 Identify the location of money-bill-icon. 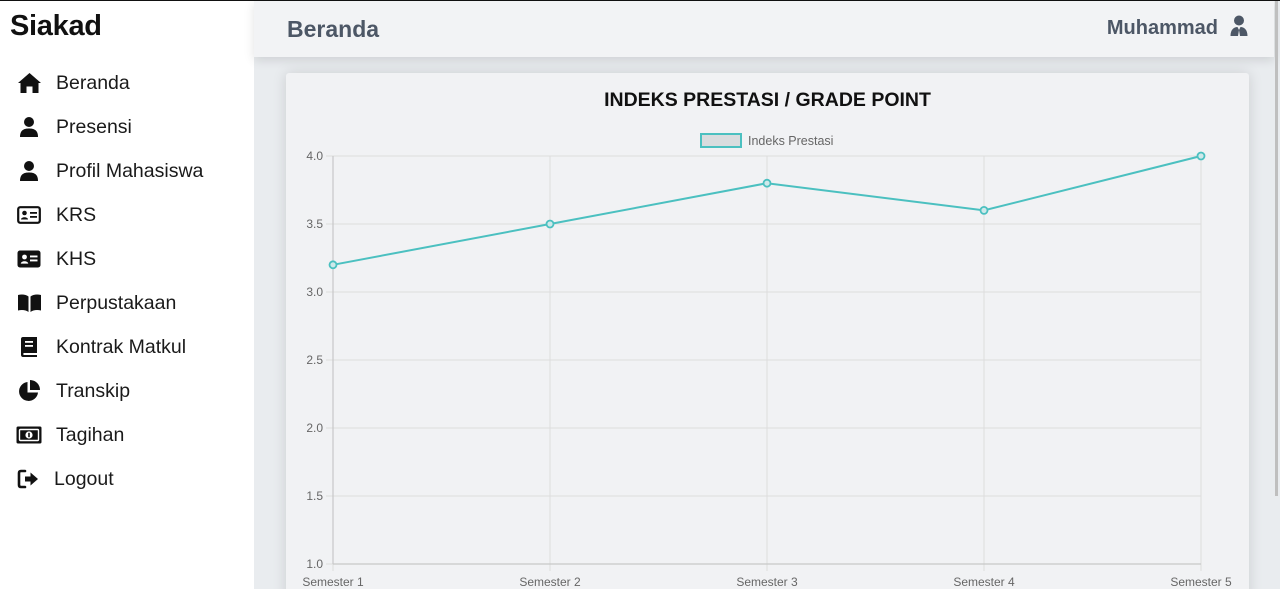
(29, 435).